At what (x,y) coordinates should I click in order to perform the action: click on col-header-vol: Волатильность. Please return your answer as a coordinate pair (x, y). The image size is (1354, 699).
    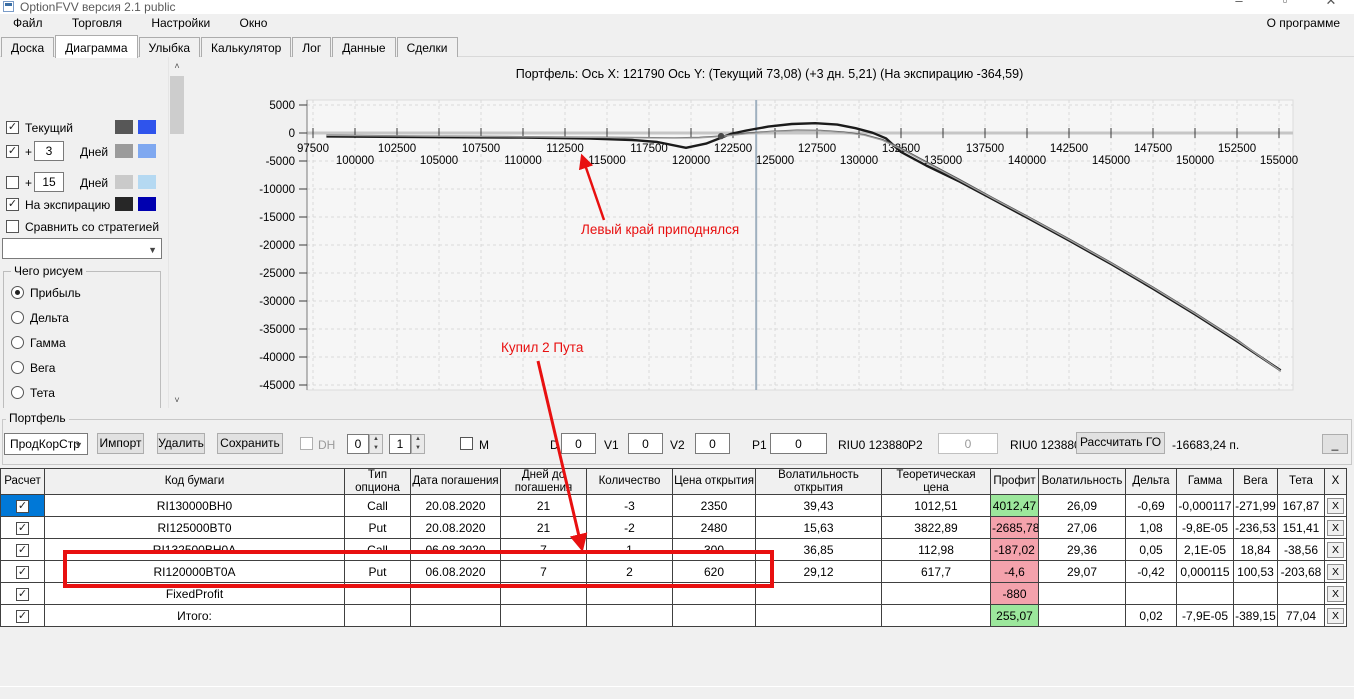
    Looking at the image, I should click on (1082, 481).